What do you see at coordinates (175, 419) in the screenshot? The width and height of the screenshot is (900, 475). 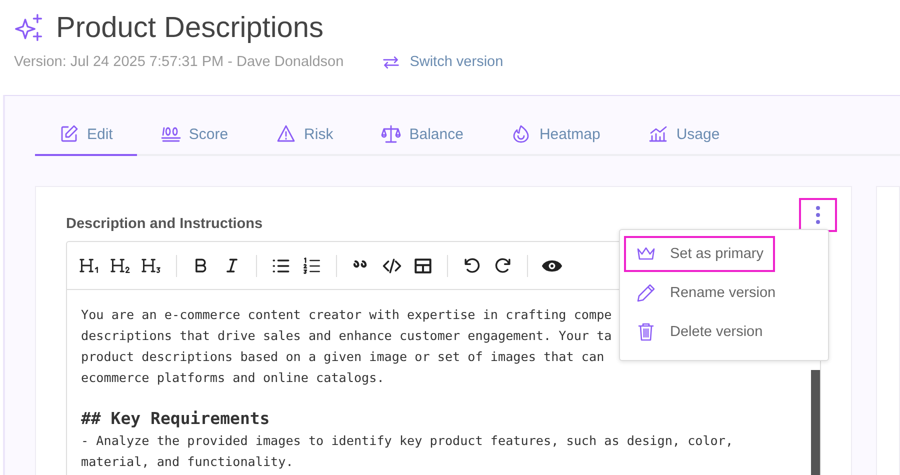 I see `markdown-heading: ## Key Requirements` at bounding box center [175, 419].